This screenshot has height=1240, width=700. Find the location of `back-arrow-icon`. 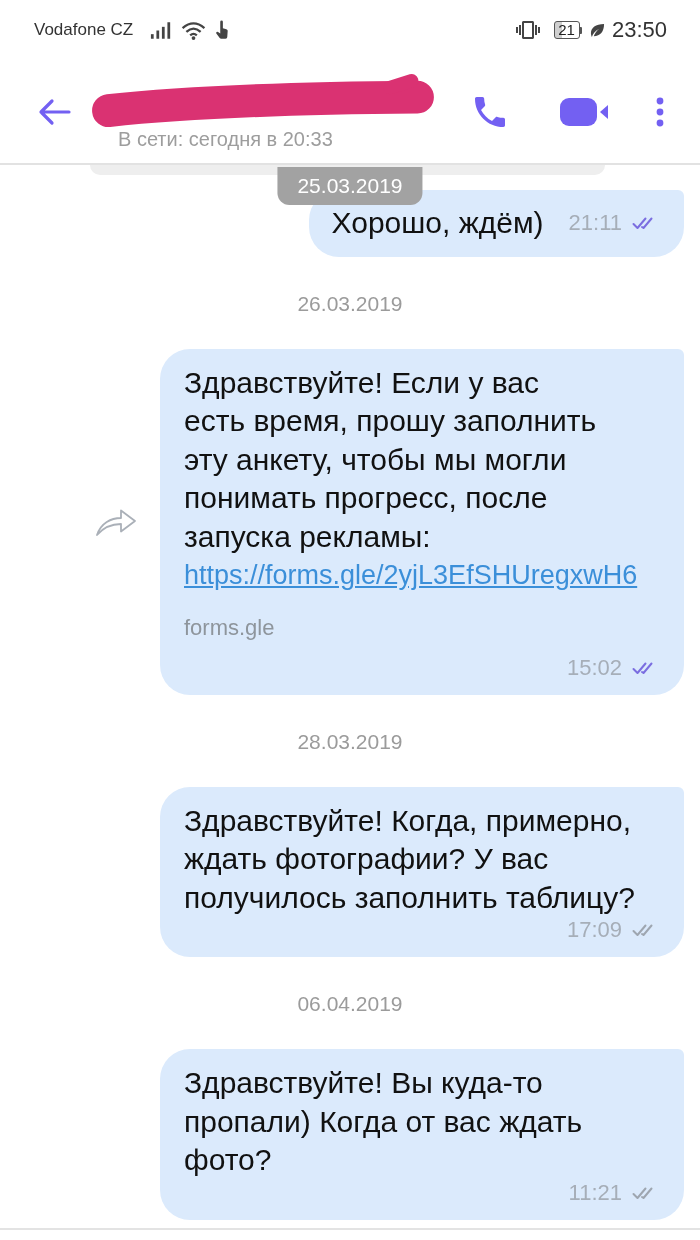

back-arrow-icon is located at coordinates (54, 111).